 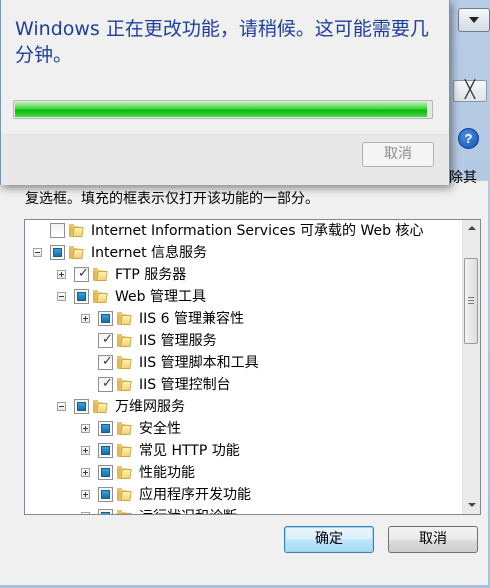 I want to click on tree-item: ✓ FTP 服务器, so click(x=243, y=275).